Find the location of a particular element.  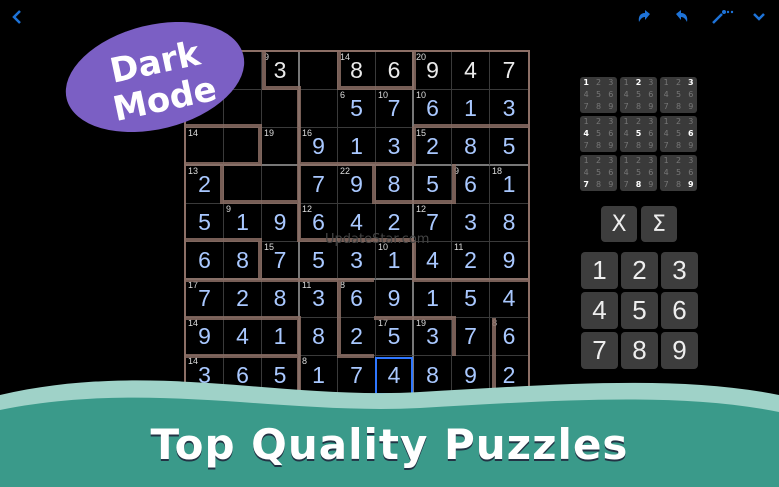

board-cell: 14 9 is located at coordinates (205, 337).